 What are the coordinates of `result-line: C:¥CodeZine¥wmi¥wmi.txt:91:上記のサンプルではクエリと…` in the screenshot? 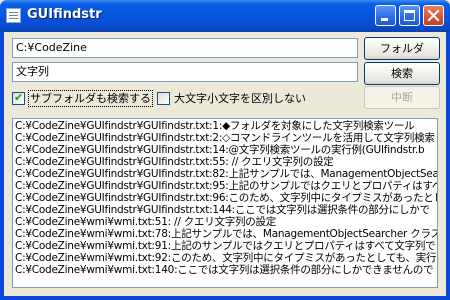 It's located at (226, 246).